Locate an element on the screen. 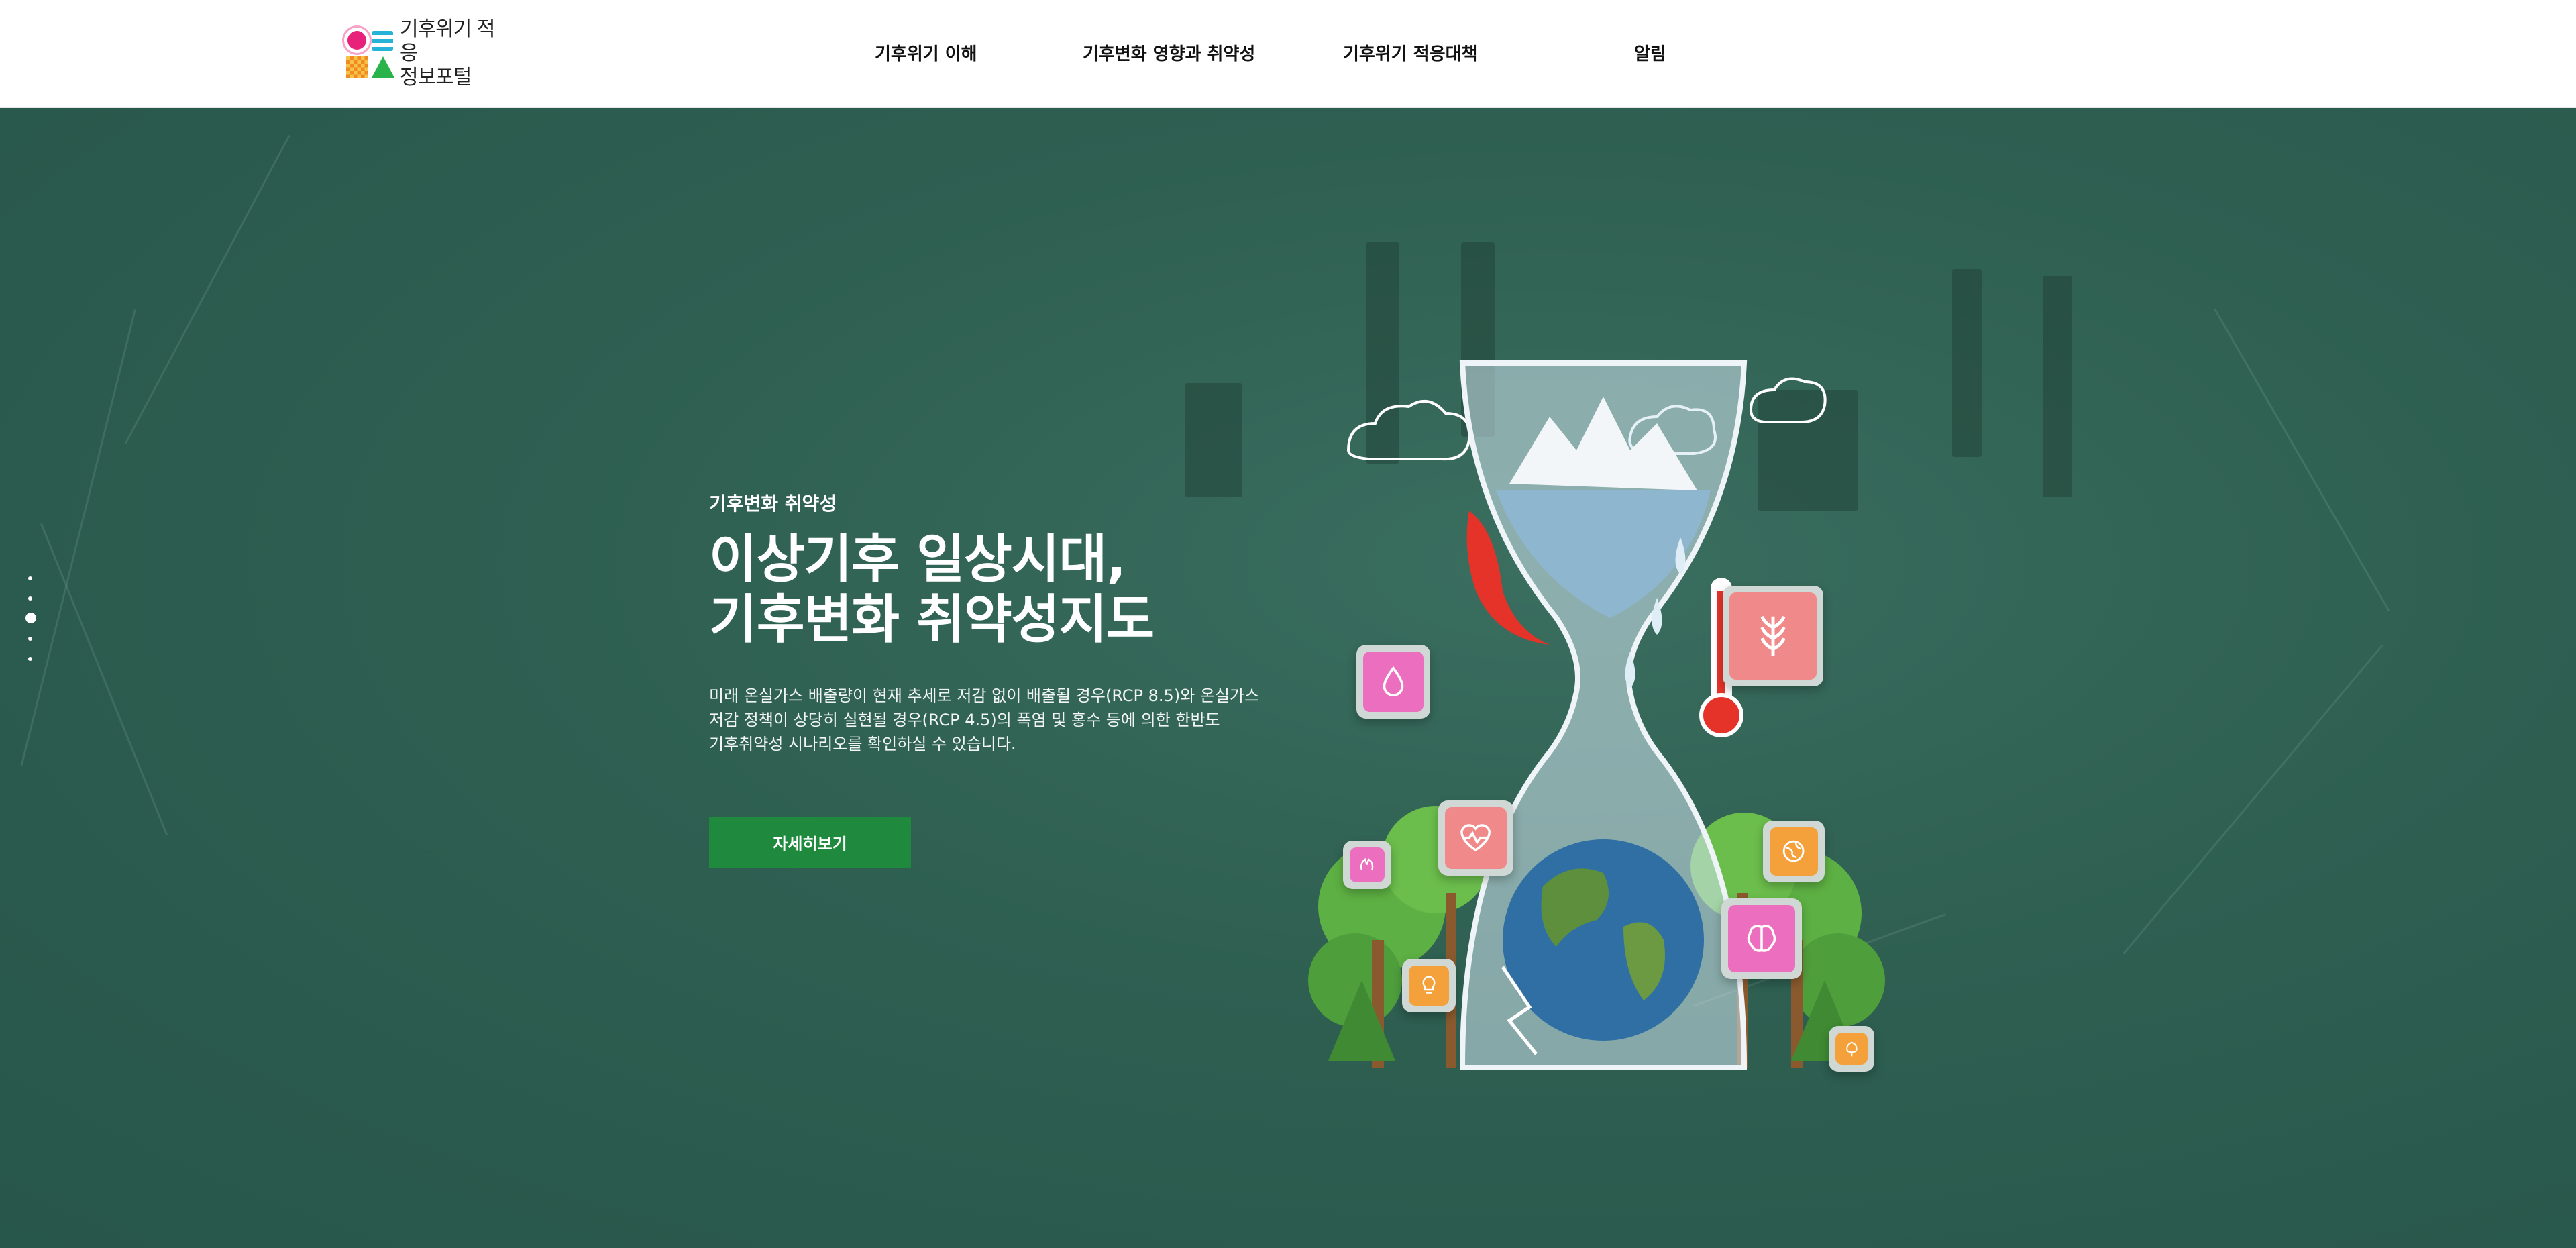 This screenshot has height=1248, width=2576. globe-icon is located at coordinates (1794, 852).